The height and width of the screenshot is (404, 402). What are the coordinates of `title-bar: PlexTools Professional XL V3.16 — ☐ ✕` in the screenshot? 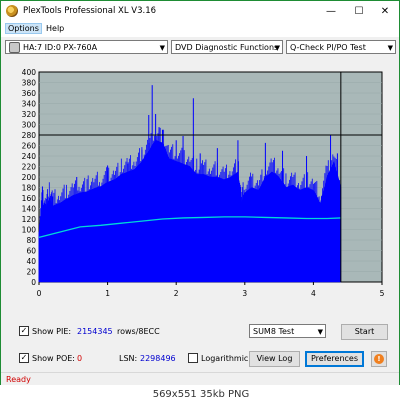 It's located at (200, 12).